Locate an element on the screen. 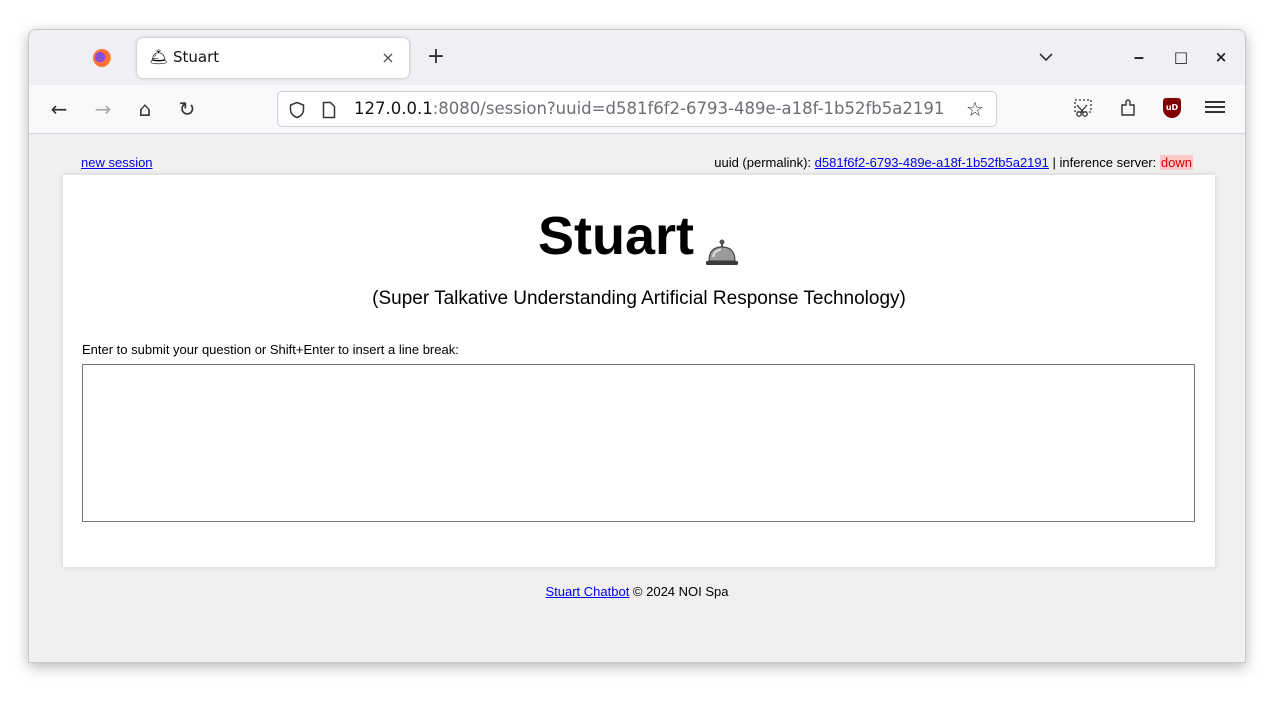 This screenshot has width=1280, height=701. close-tab-icon: × is located at coordinates (388, 58).